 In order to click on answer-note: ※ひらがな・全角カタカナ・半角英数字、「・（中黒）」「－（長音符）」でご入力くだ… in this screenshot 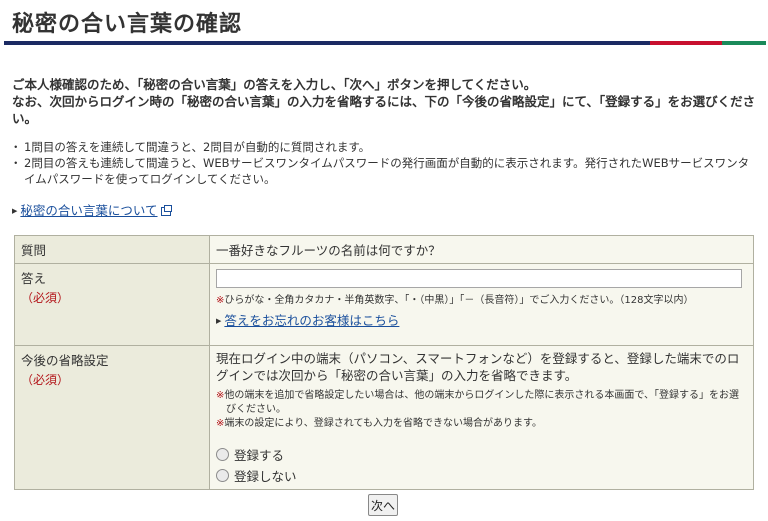, I will do `click(481, 301)`.